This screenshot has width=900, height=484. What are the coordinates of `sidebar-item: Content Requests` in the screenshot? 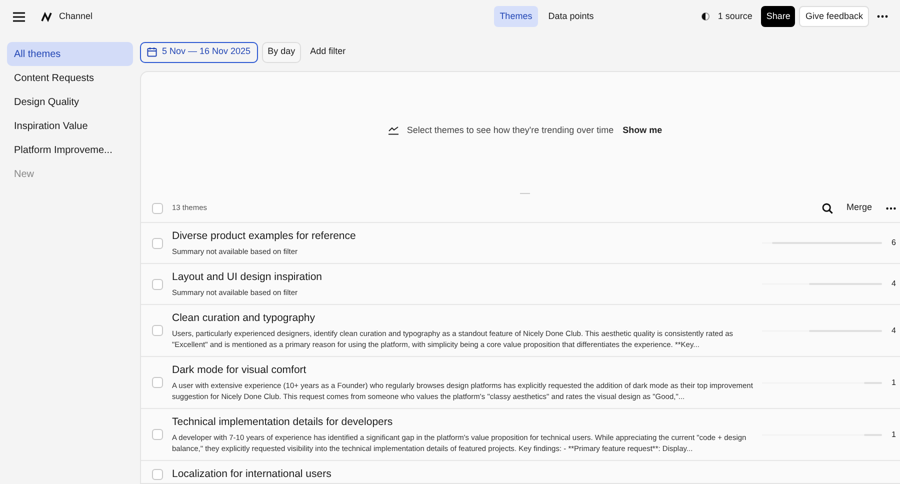 It's located at (70, 78).